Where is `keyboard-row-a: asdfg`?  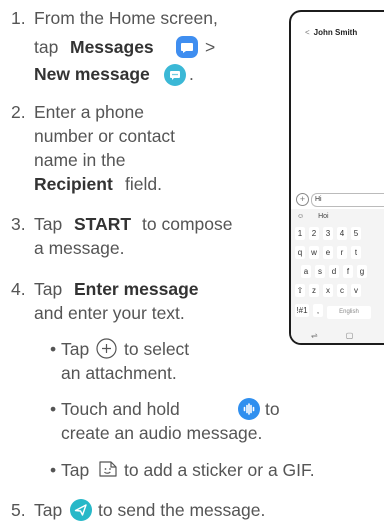
keyboard-row-a: asdfg is located at coordinates (336, 271).